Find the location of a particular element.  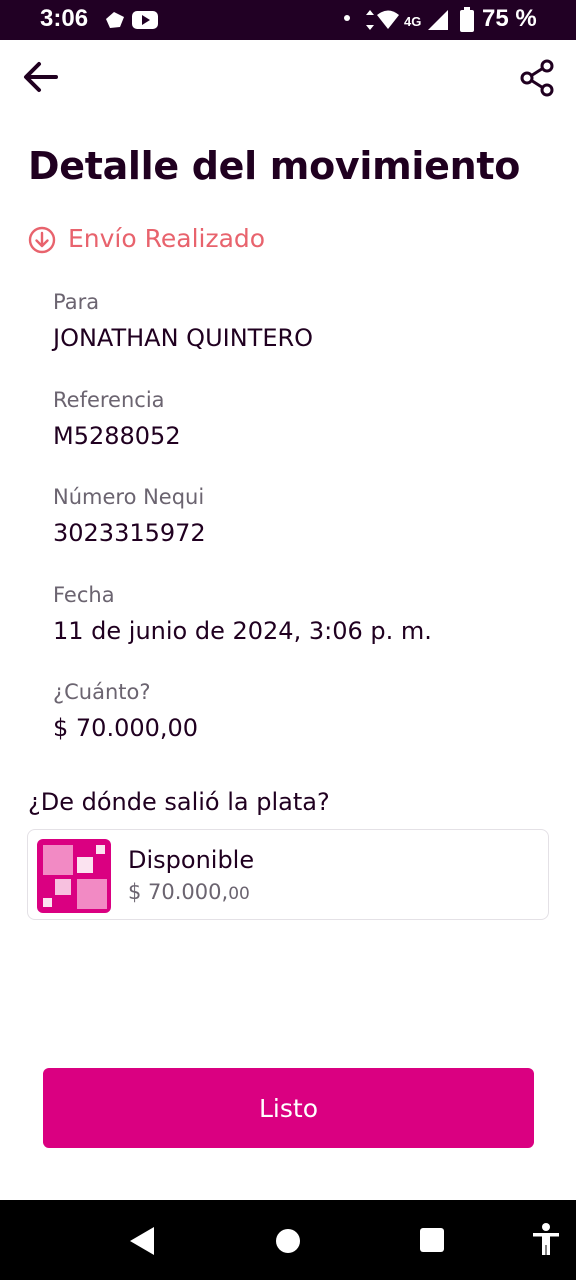

detail-nequi-number: Número Nequi 3023315972 is located at coordinates (129, 516).